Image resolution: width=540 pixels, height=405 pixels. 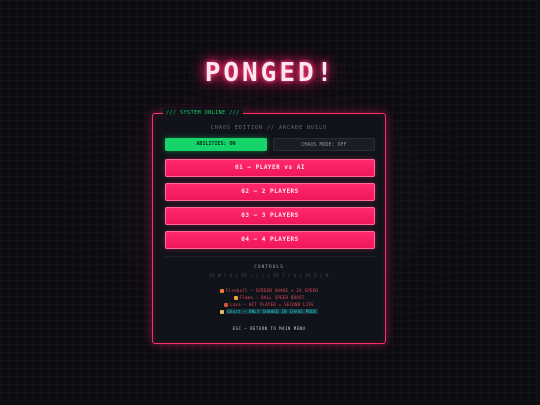 What do you see at coordinates (272, 290) in the screenshot?
I see `powerup-fireball-text: Fireball — SCREEN SHAKE + 2X SPEED` at bounding box center [272, 290].